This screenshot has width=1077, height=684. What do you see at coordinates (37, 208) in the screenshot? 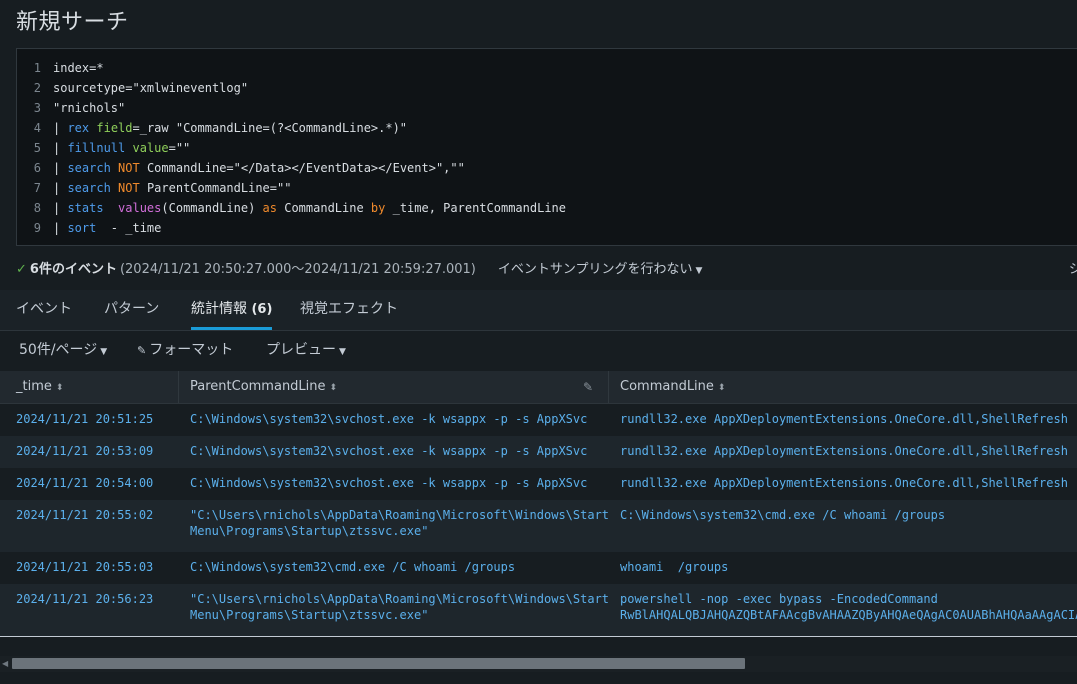
I see `line-number: 8` at bounding box center [37, 208].